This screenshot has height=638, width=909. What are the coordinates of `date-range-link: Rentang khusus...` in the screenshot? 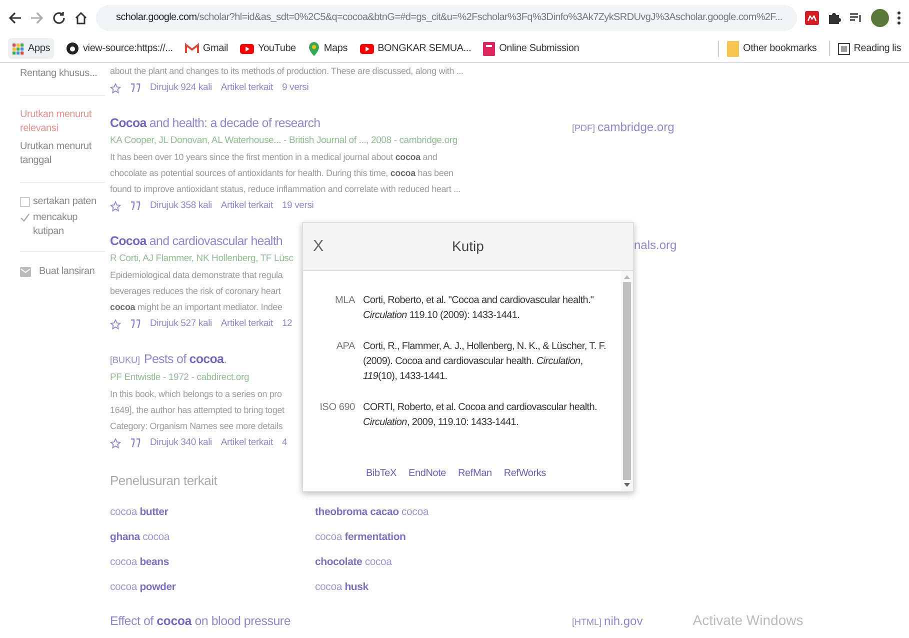 It's located at (59, 74).